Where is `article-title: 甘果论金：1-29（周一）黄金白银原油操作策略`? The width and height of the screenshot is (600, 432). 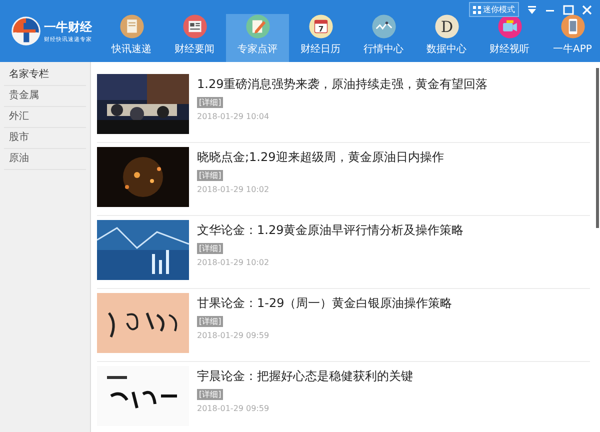 article-title: 甘果论金：1-29（周一）黄金白银原油操作策略 is located at coordinates (324, 303).